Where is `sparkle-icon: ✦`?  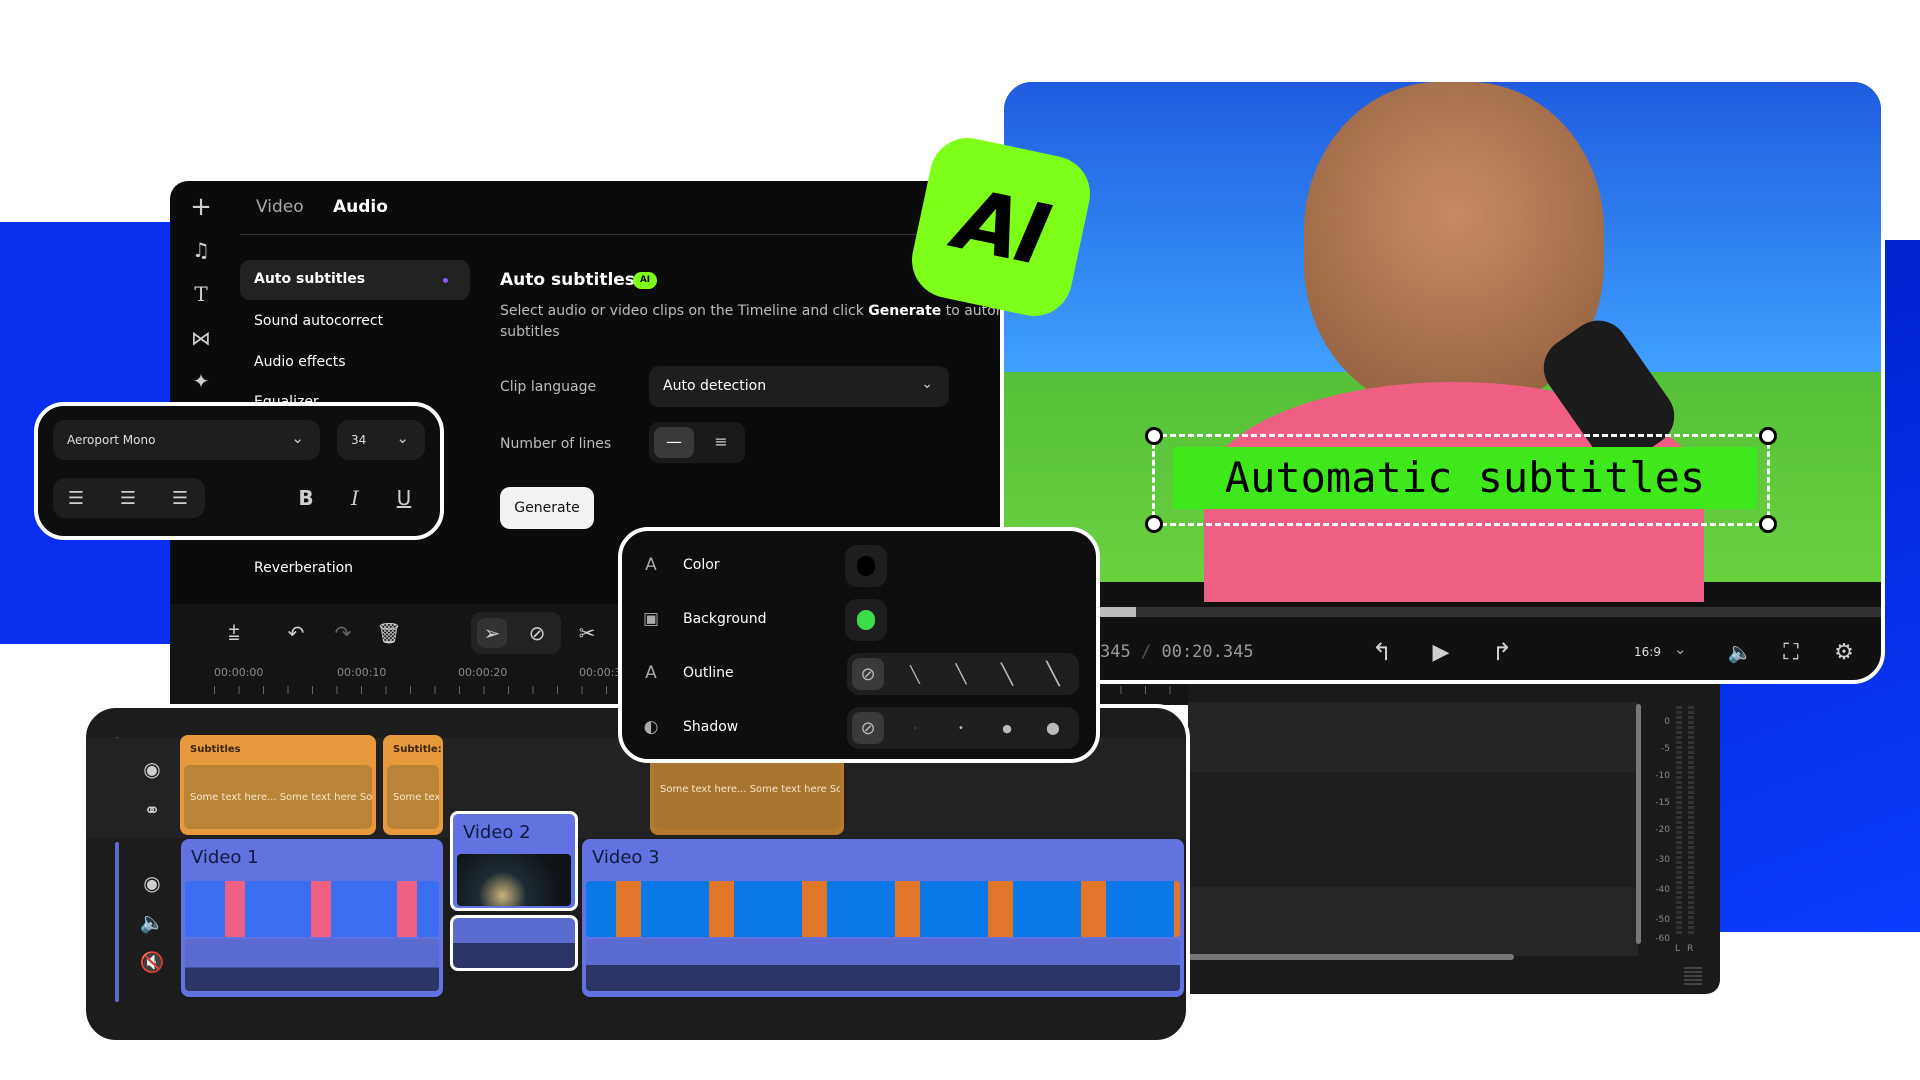
sparkle-icon: ✦ is located at coordinates (201, 381).